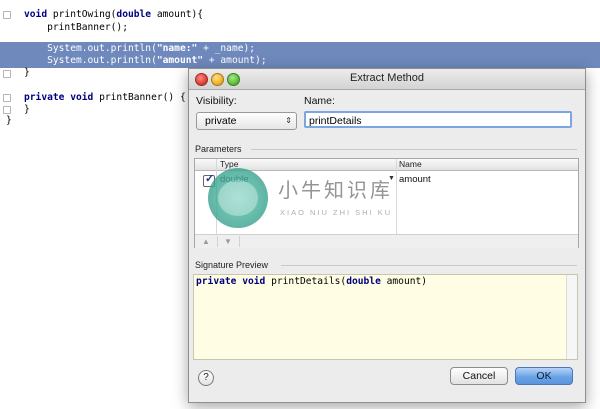 The width and height of the screenshot is (600, 409). Describe the element at coordinates (404, 281) in the screenshot. I see `code-text: amount)` at that location.